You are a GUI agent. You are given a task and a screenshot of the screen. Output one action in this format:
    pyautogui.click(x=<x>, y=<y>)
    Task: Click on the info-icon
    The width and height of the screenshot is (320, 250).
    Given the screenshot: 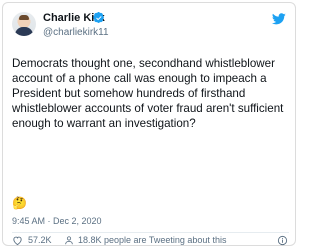 What is the action you would take?
    pyautogui.click(x=282, y=240)
    